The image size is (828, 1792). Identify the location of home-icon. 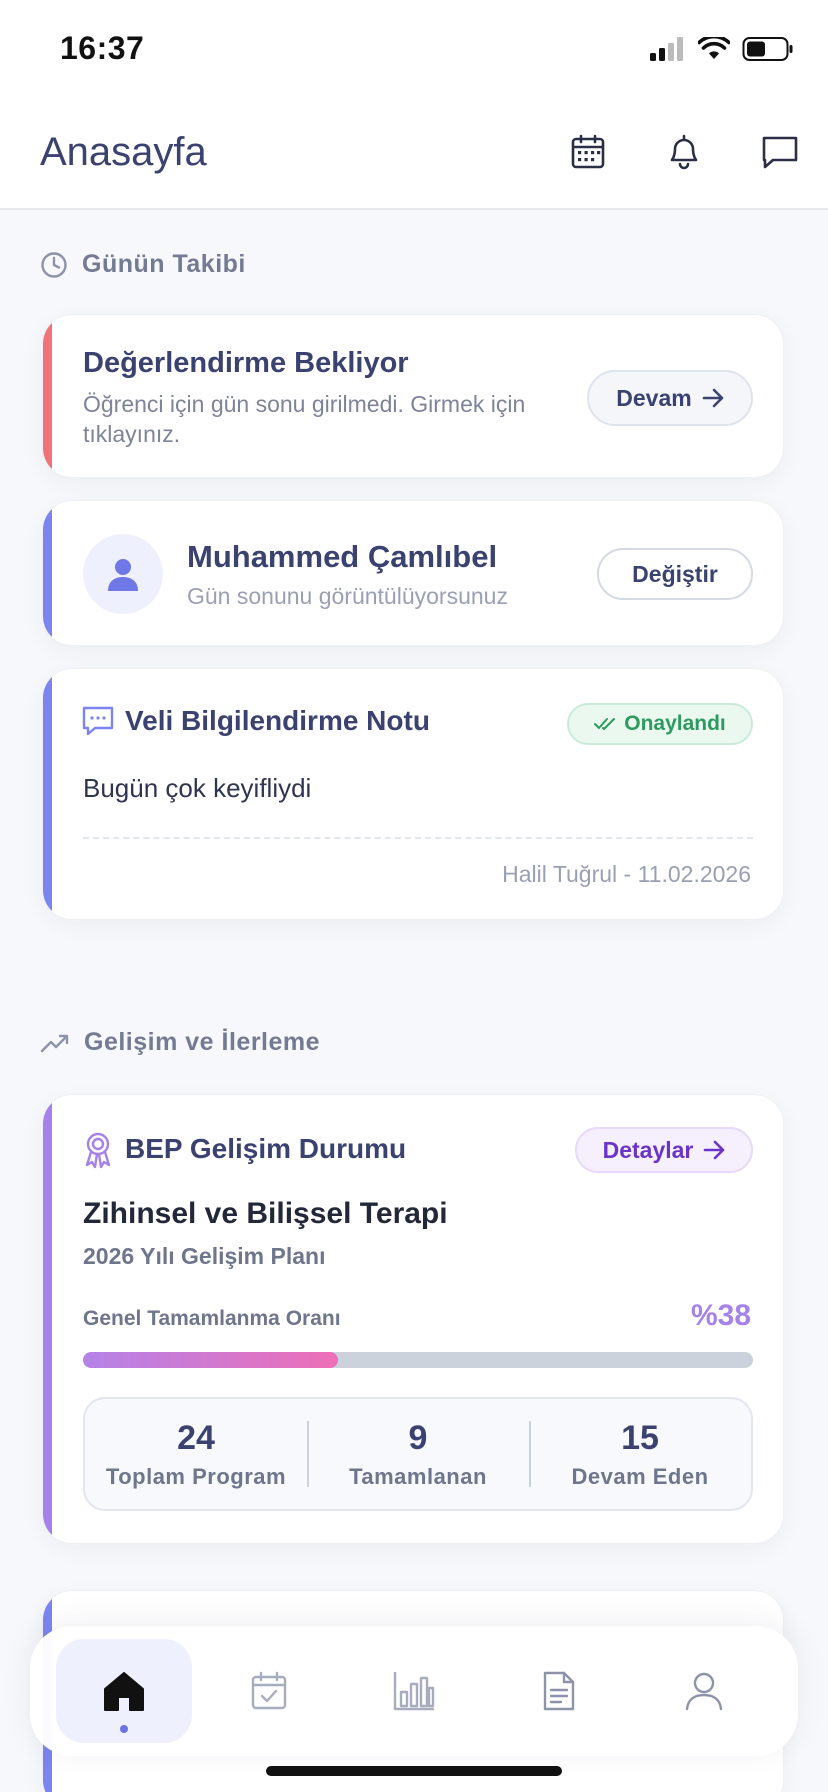
(124, 1691).